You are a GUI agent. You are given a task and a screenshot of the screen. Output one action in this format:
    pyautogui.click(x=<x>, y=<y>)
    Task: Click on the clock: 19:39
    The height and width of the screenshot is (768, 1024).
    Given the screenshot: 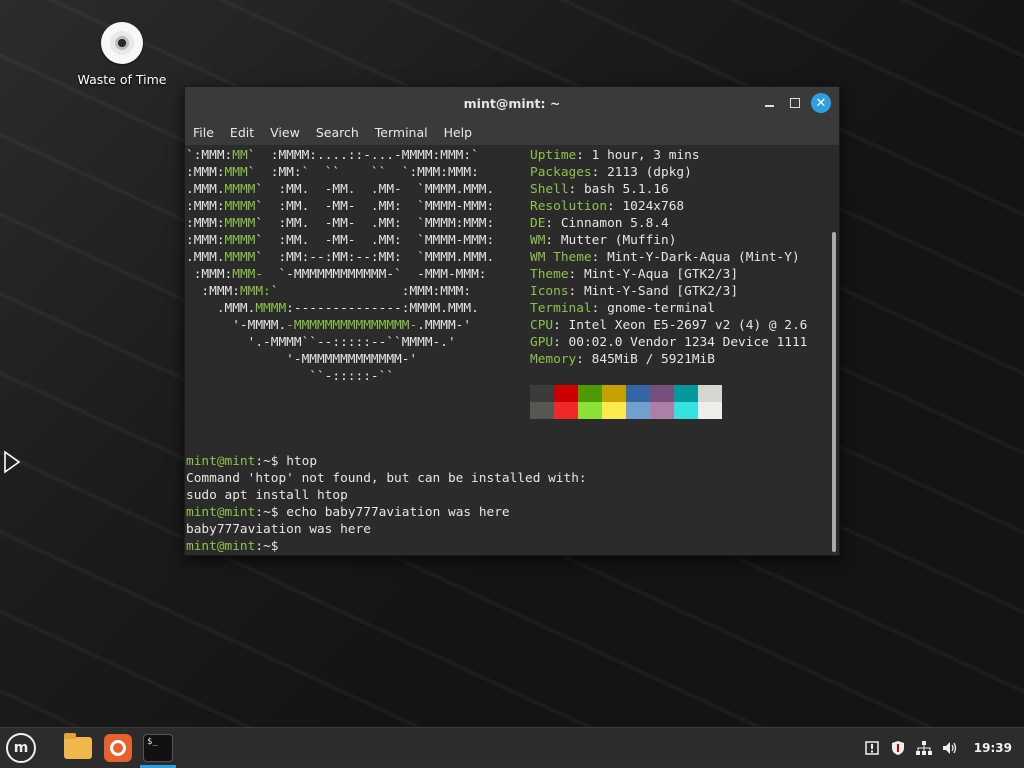 What is the action you would take?
    pyautogui.click(x=993, y=748)
    